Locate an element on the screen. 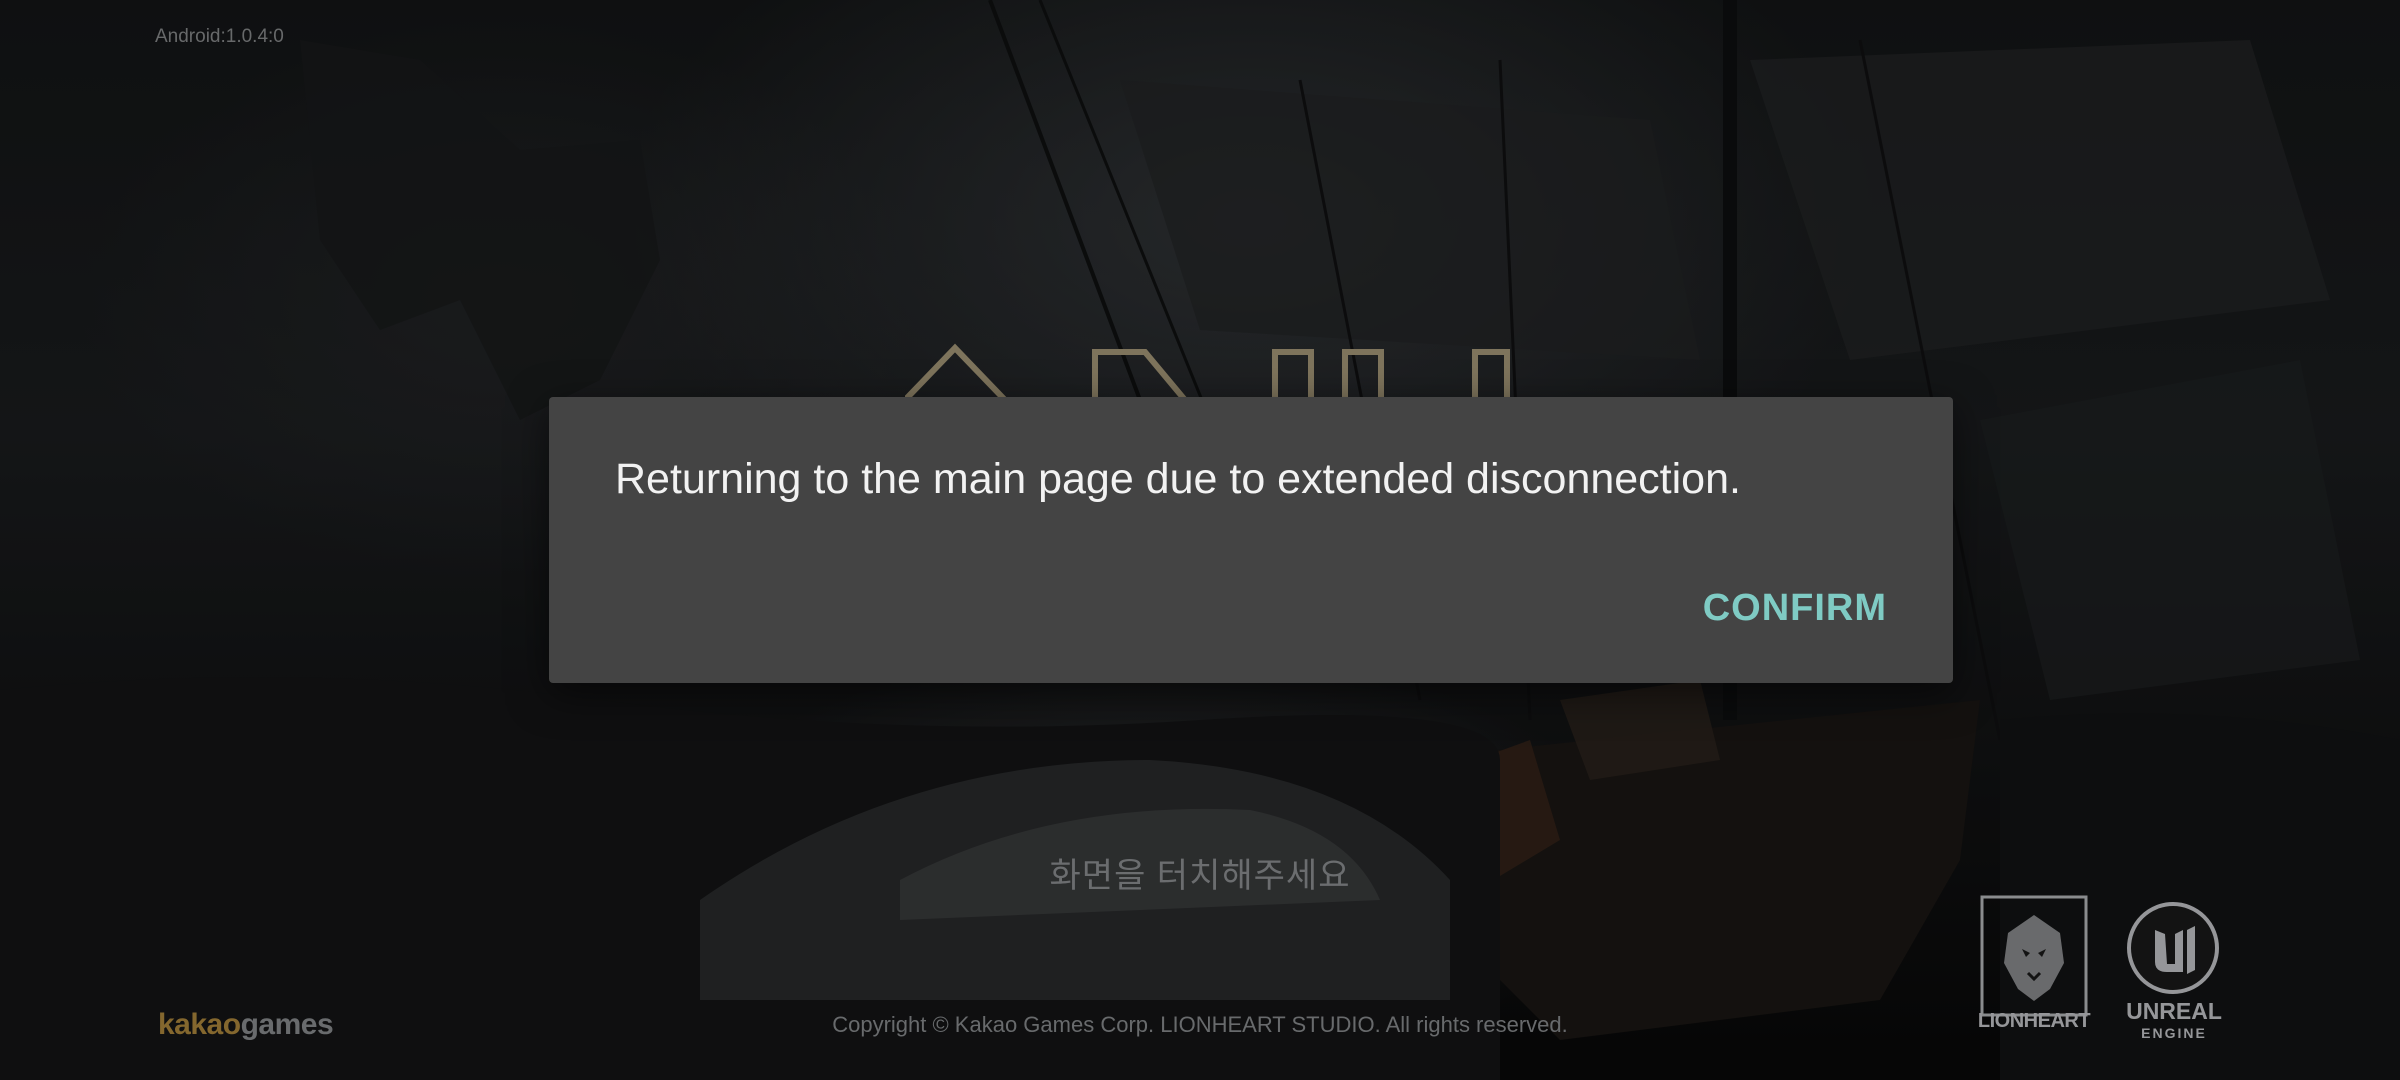 The height and width of the screenshot is (1080, 2400). confirm-button: CONFIRM is located at coordinates (1795, 608).